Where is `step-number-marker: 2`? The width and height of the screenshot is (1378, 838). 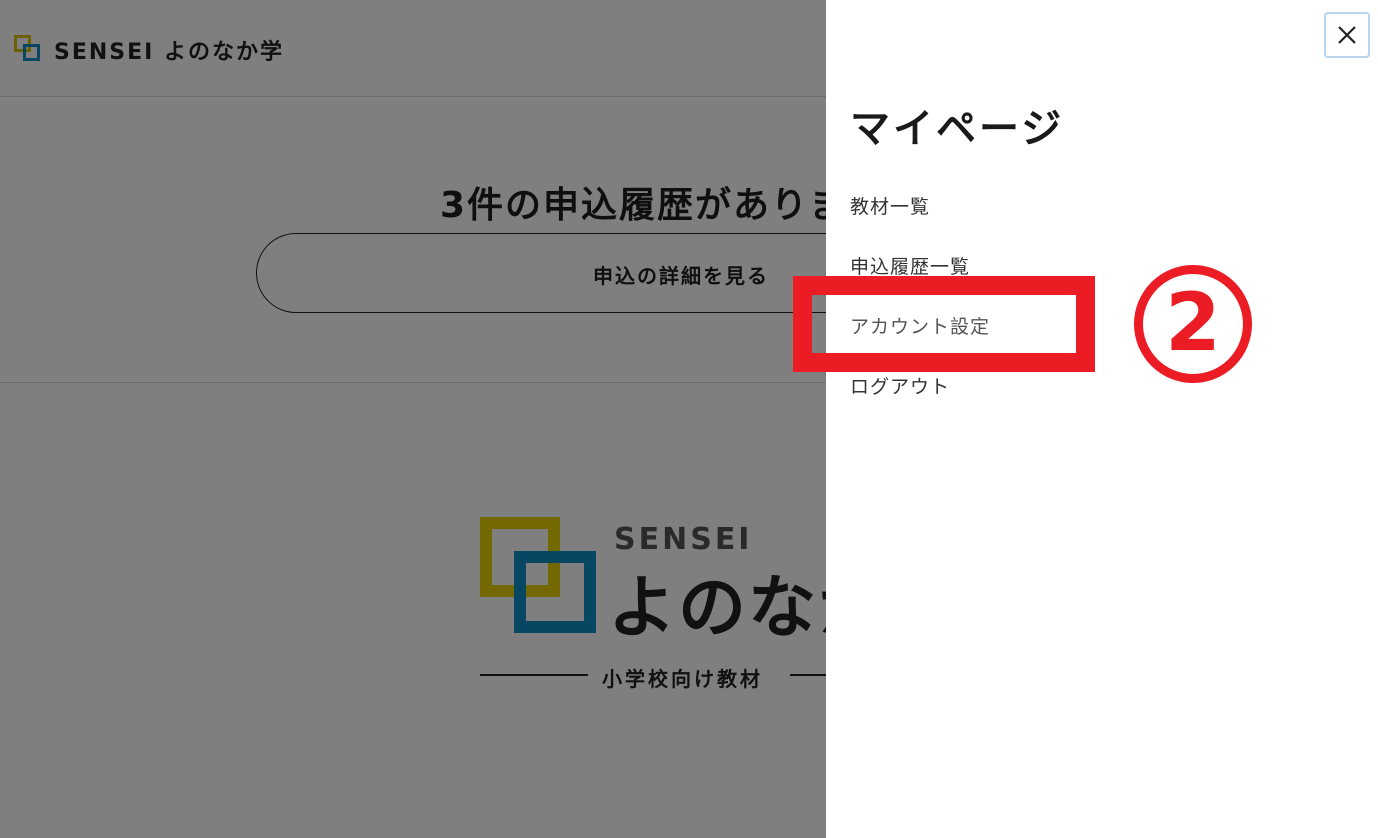
step-number-marker: 2 is located at coordinates (1193, 324).